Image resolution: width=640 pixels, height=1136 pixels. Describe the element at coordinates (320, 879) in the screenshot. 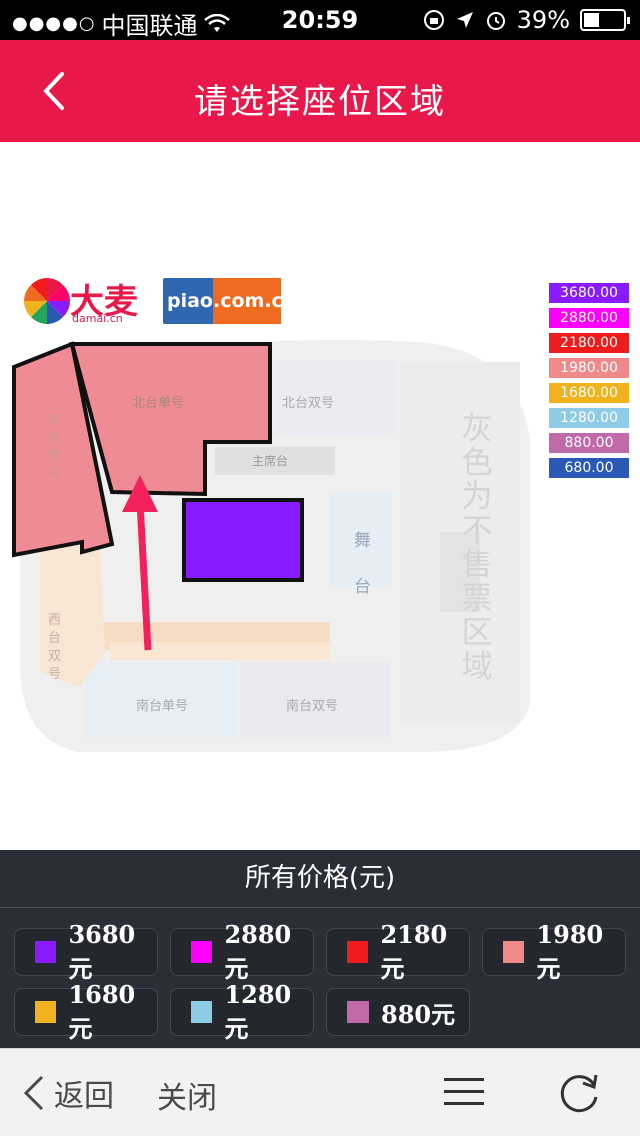

I see `price-panel-title: 所有价格(元)` at that location.